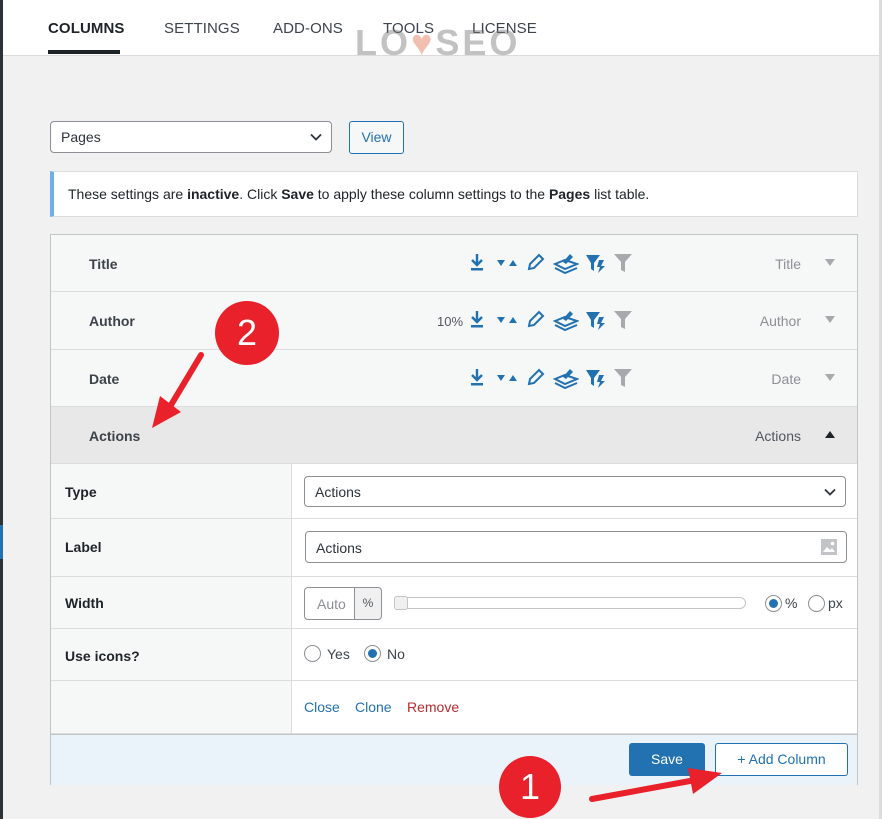 The width and height of the screenshot is (882, 819). I want to click on width-input-placeholder: Auto, so click(331, 604).